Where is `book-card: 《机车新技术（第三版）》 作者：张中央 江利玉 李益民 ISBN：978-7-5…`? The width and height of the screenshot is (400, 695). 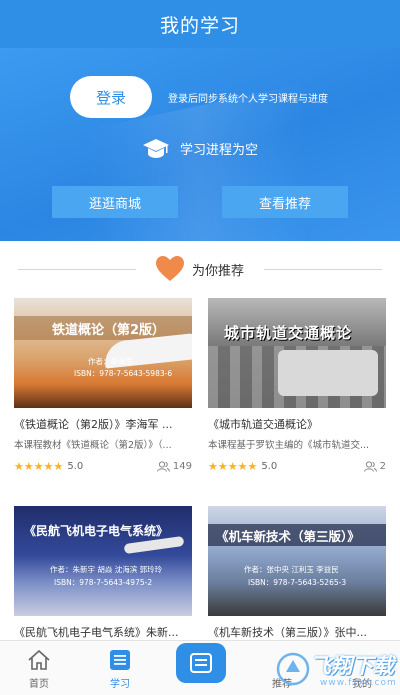
book-card: 《机车新技术（第三版）》 作者：张中央 江利玉 李益民 ISBN：978-7-5… is located at coordinates (297, 573).